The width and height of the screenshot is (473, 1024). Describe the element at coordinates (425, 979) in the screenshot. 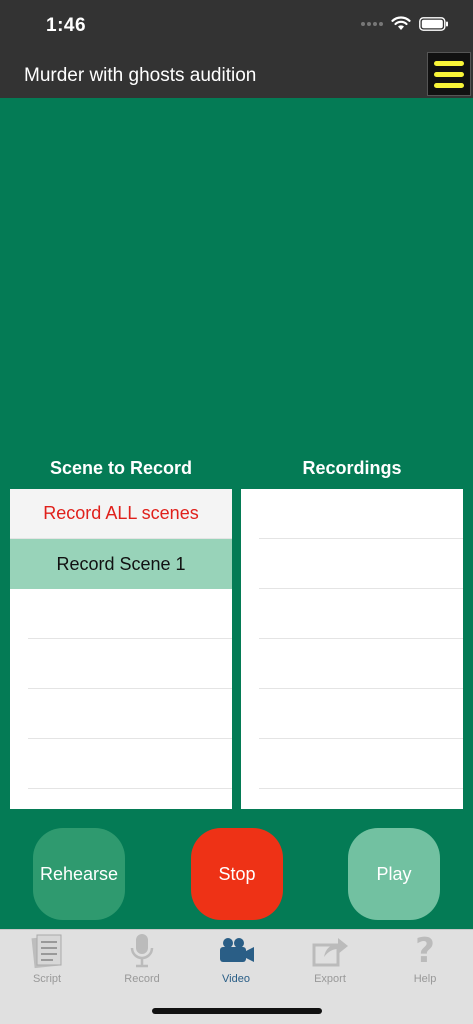

I see `tab-label: Help` at that location.